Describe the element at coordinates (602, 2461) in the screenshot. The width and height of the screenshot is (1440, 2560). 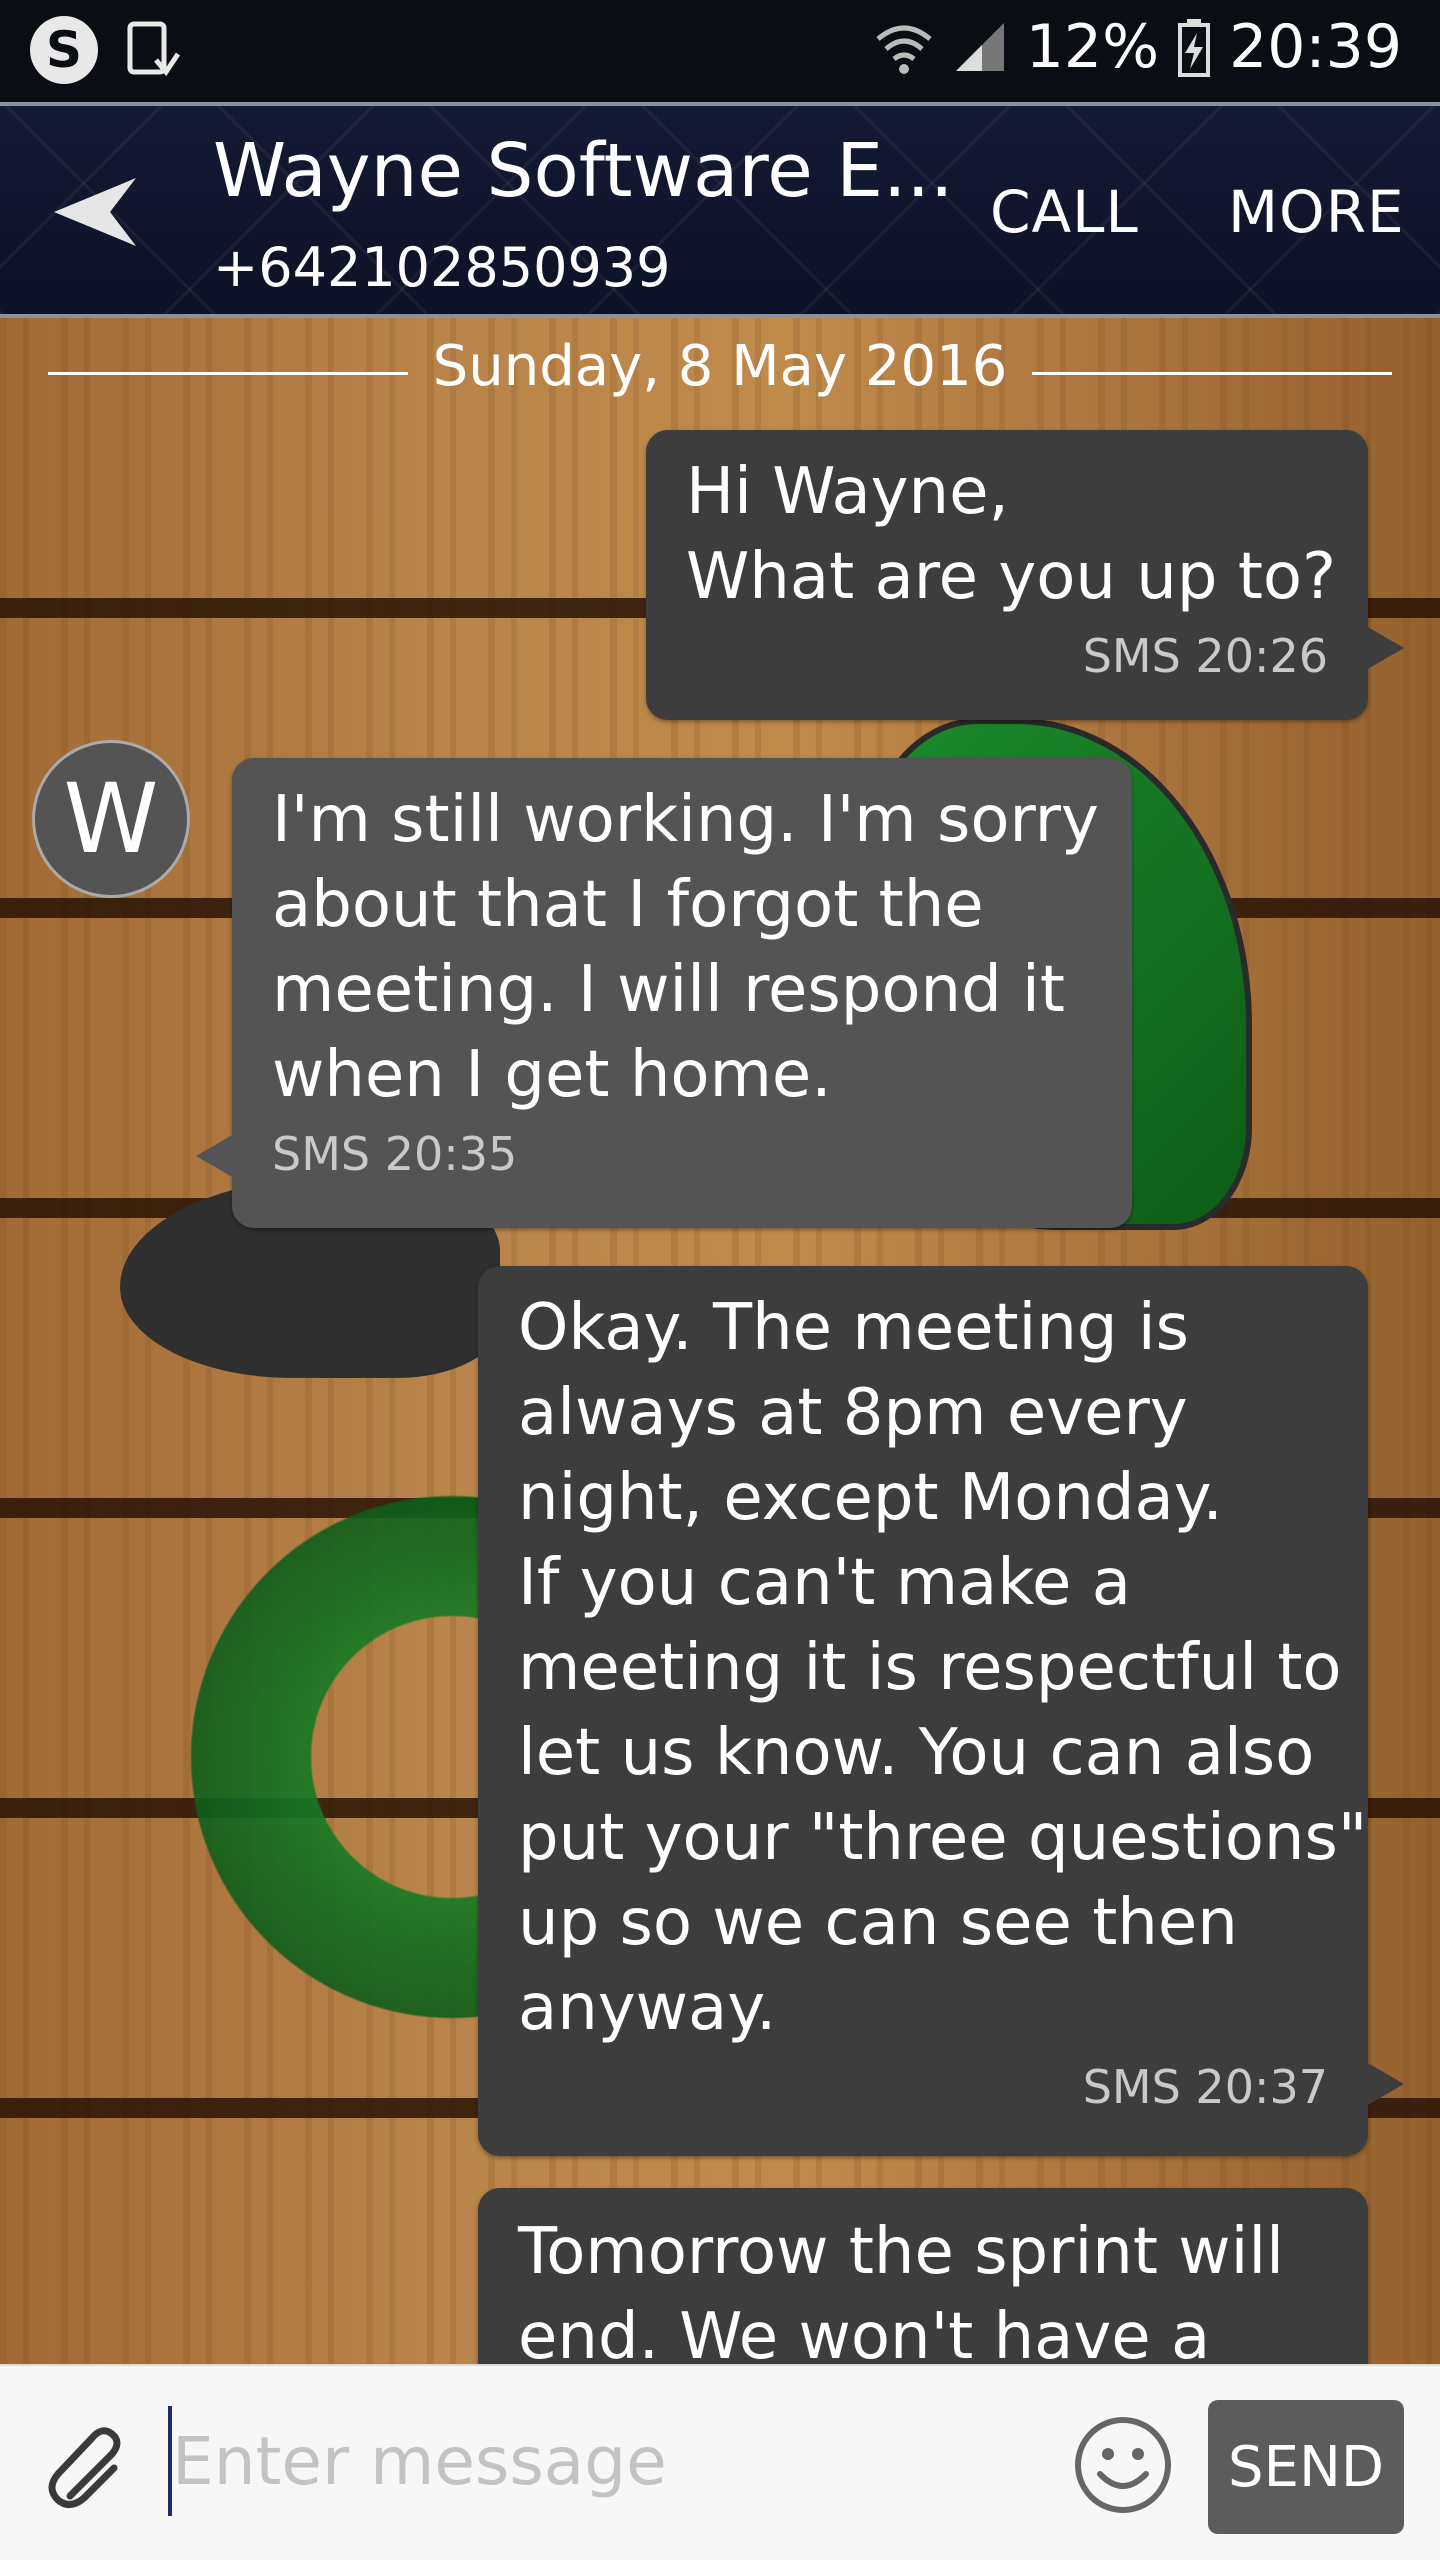
I see `message-input` at that location.